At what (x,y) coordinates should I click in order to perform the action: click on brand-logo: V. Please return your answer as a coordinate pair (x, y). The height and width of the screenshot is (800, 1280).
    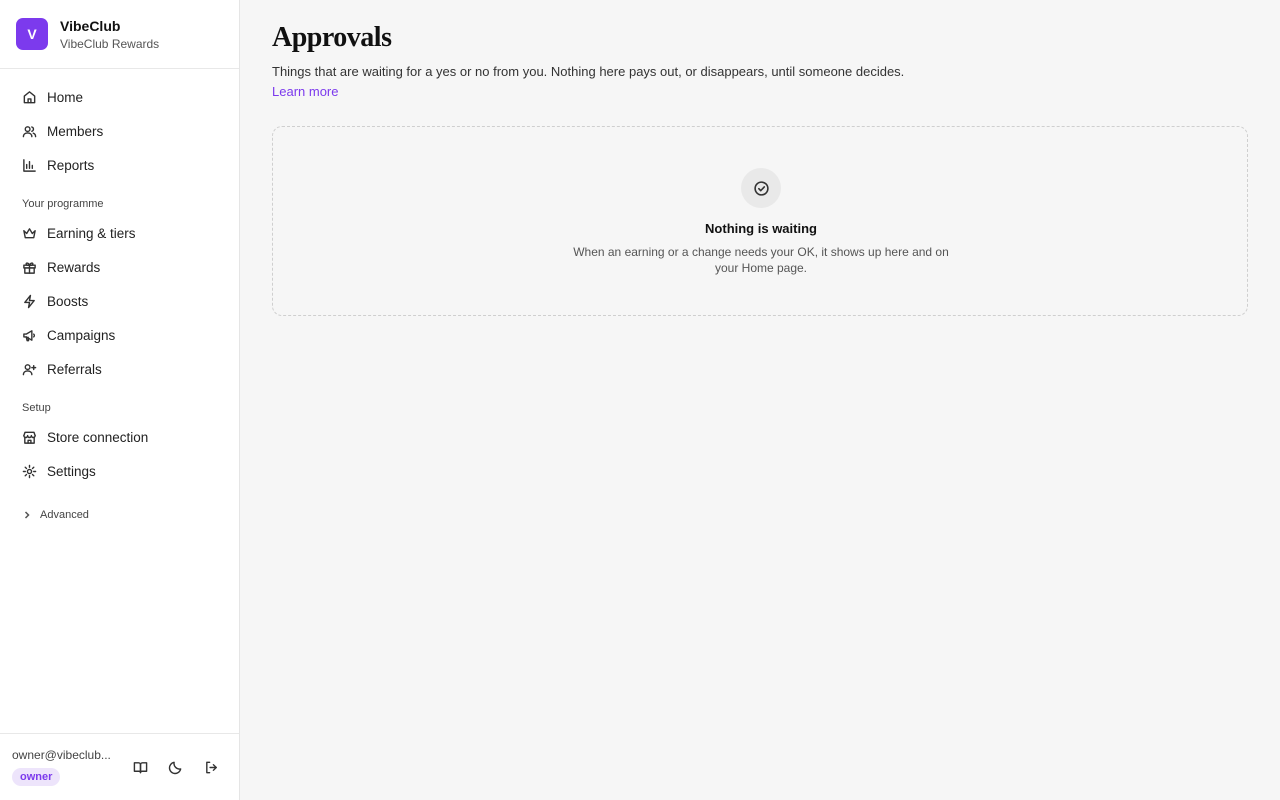
    Looking at the image, I should click on (32, 34).